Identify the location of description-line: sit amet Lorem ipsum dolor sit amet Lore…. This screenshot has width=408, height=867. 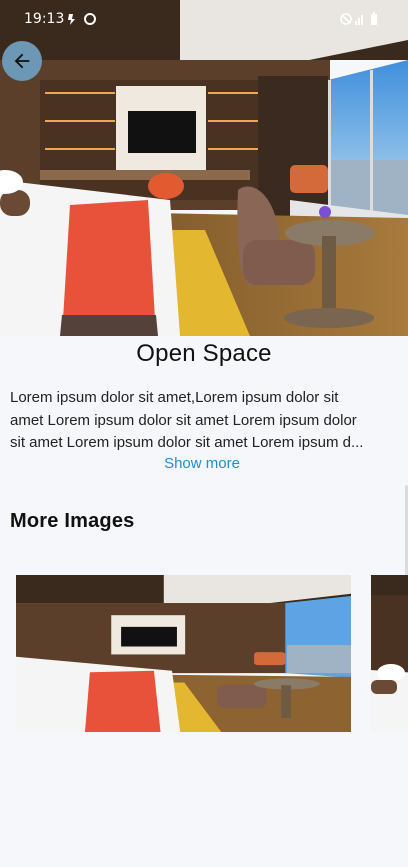
(187, 442).